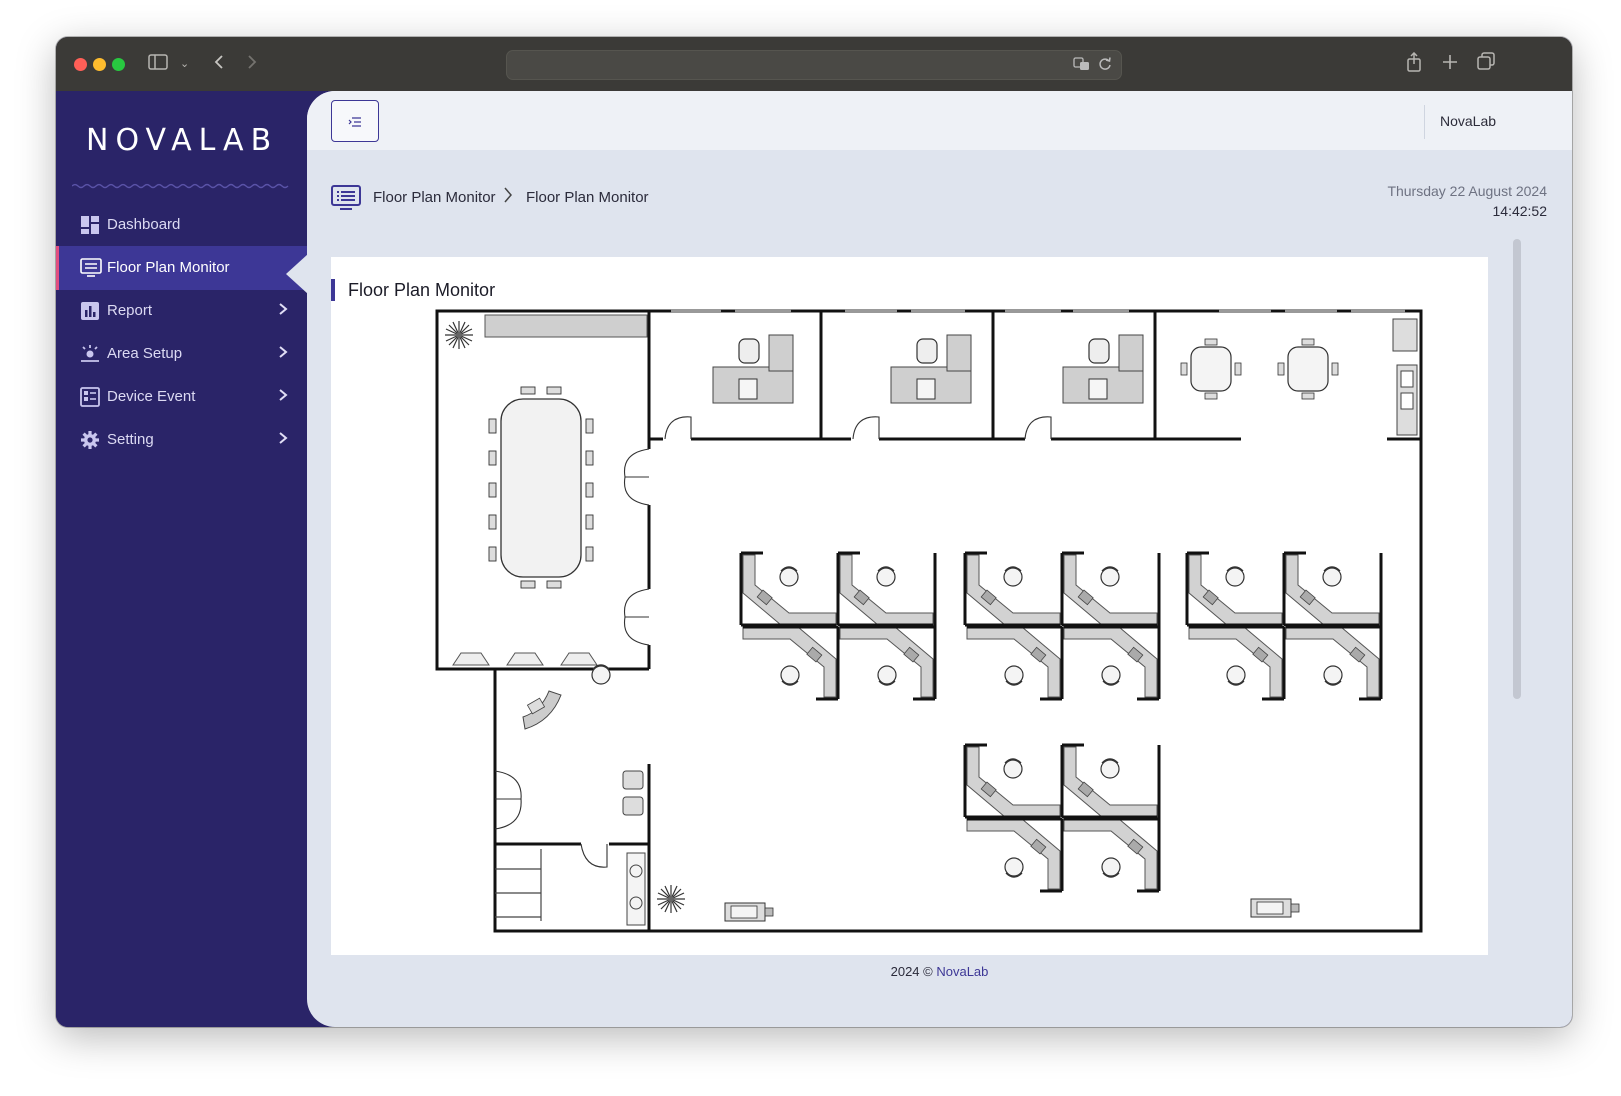  I want to click on forward-arrow-icon, so click(252, 64).